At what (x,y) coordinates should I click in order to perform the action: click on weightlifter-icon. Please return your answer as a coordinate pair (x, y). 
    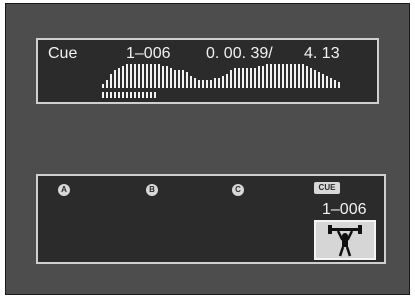
    Looking at the image, I should click on (345, 241).